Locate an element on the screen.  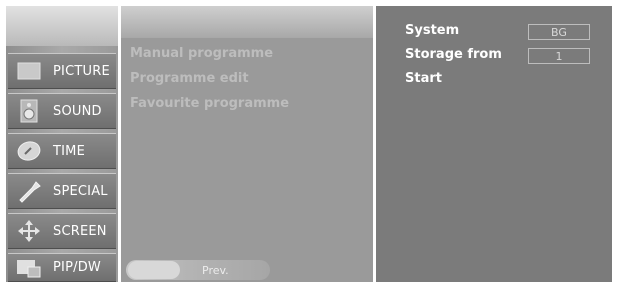
sidebar-item-label: PICTURE is located at coordinates (81, 71).